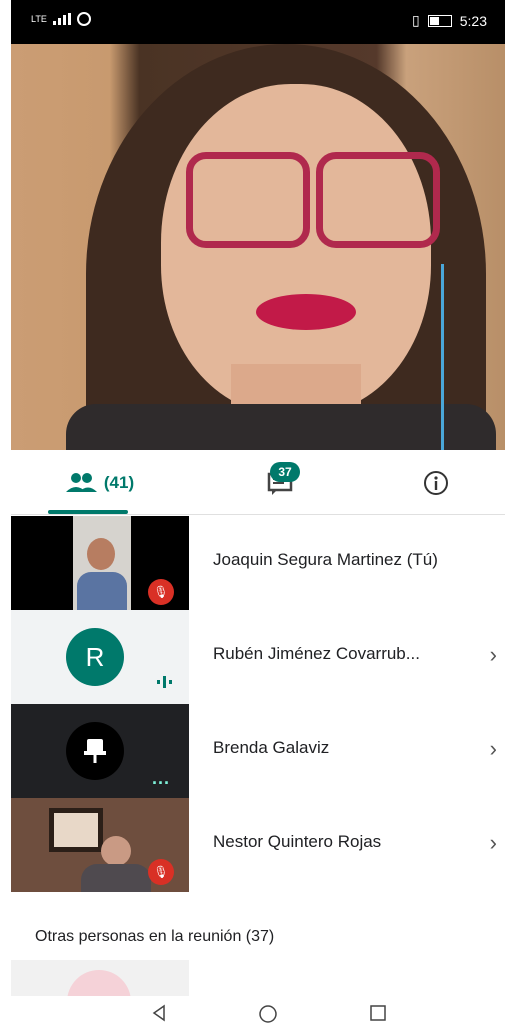  I want to click on people-count: (41), so click(119, 482).